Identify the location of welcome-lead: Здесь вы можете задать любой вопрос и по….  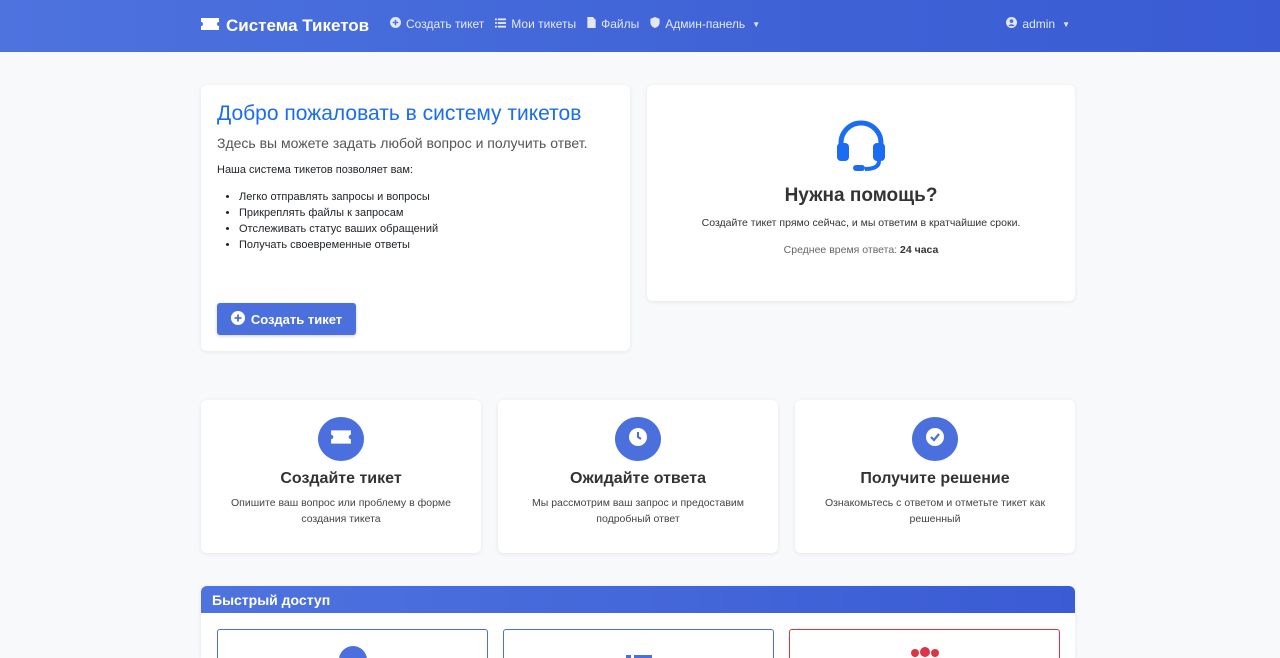
(402, 143).